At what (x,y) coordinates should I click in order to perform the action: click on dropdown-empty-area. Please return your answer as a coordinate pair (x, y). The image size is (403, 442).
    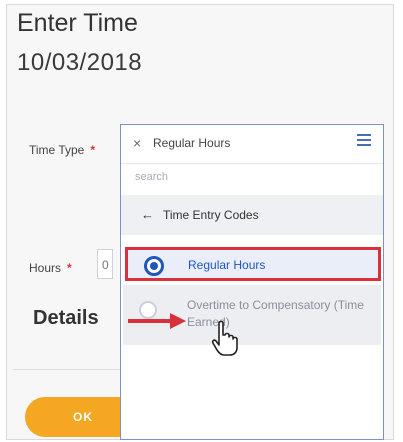
    Looking at the image, I should click on (252, 394).